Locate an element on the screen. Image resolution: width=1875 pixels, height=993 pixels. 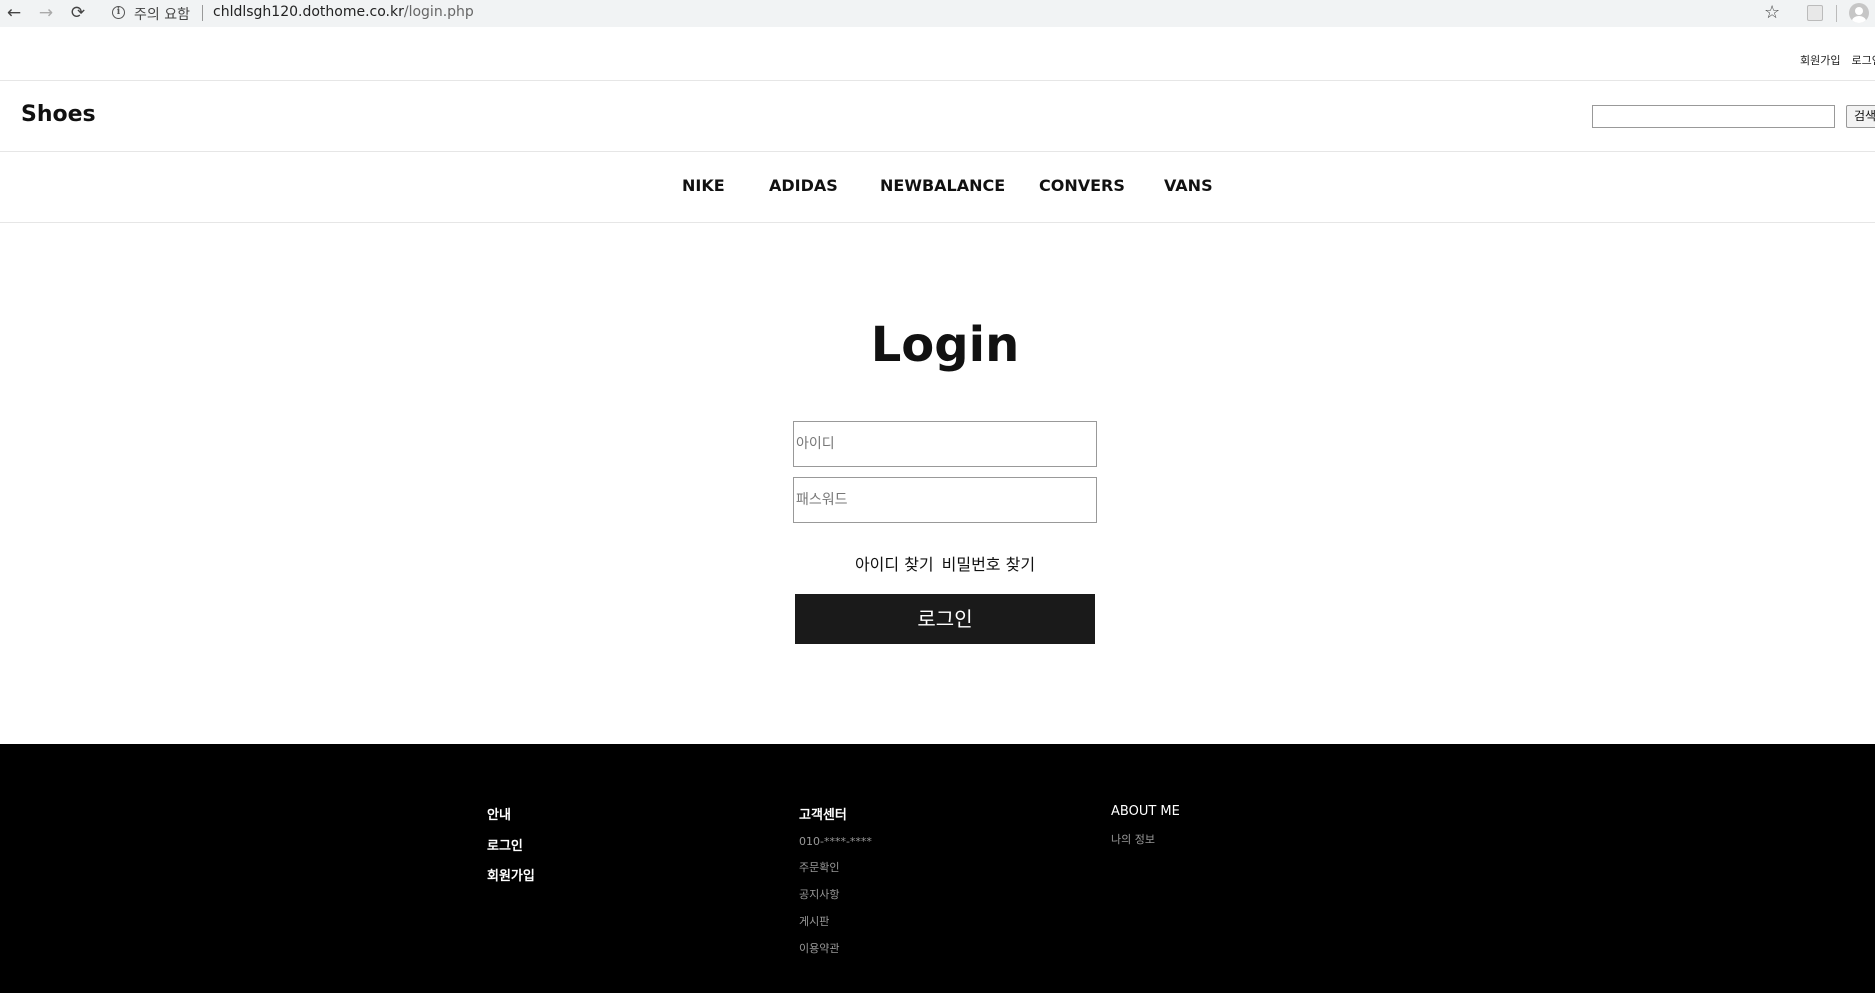
url-text: chldlsgh120.dothome.co.kr/login.php is located at coordinates (343, 12).